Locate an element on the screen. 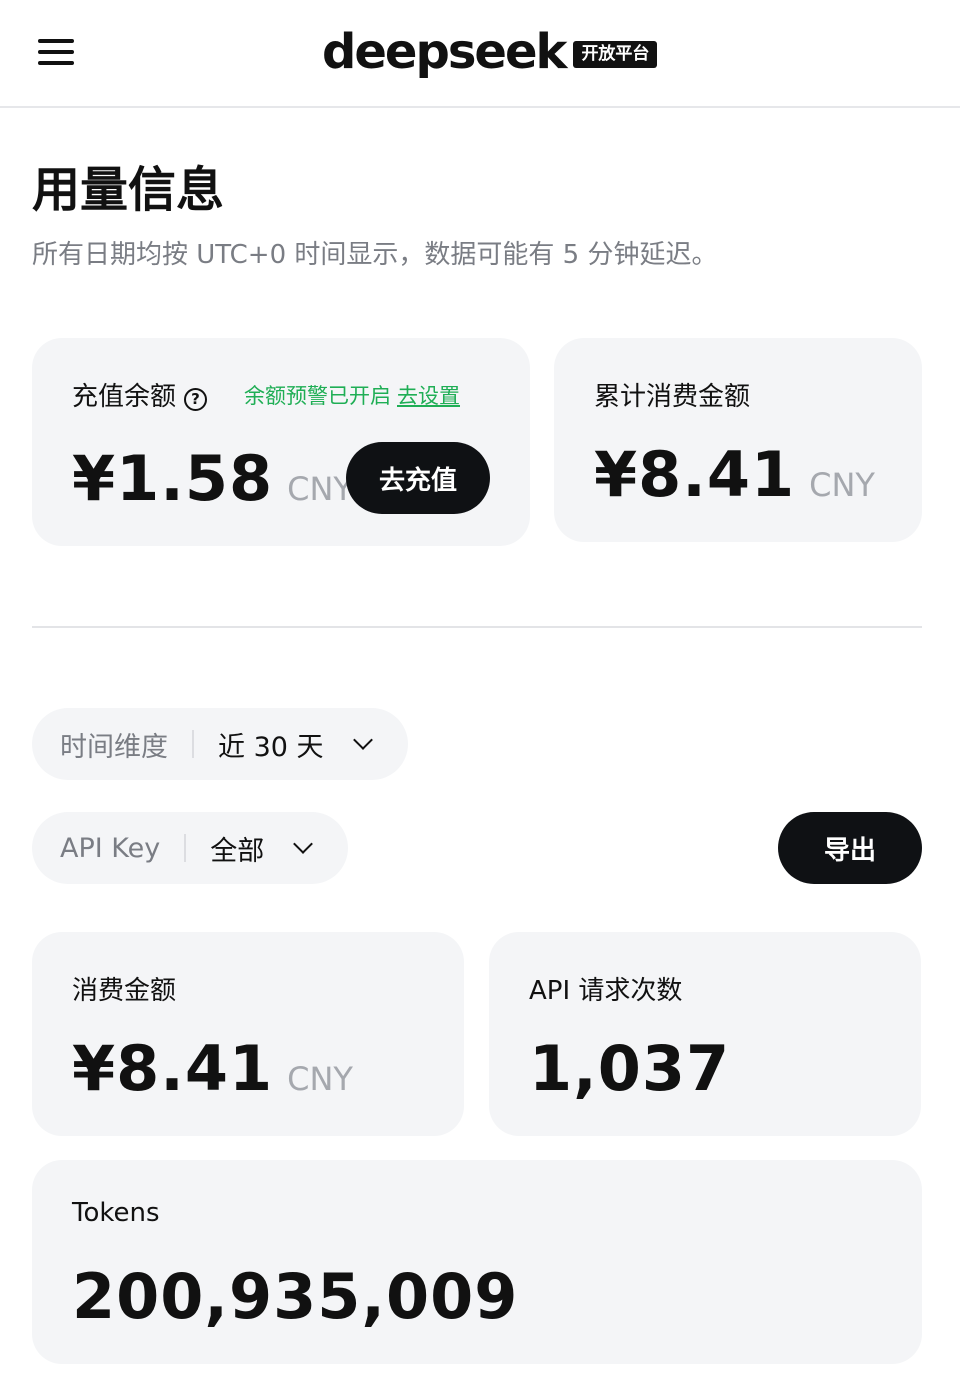  api-requests-card: API 请求次数 1,037 is located at coordinates (705, 1034).